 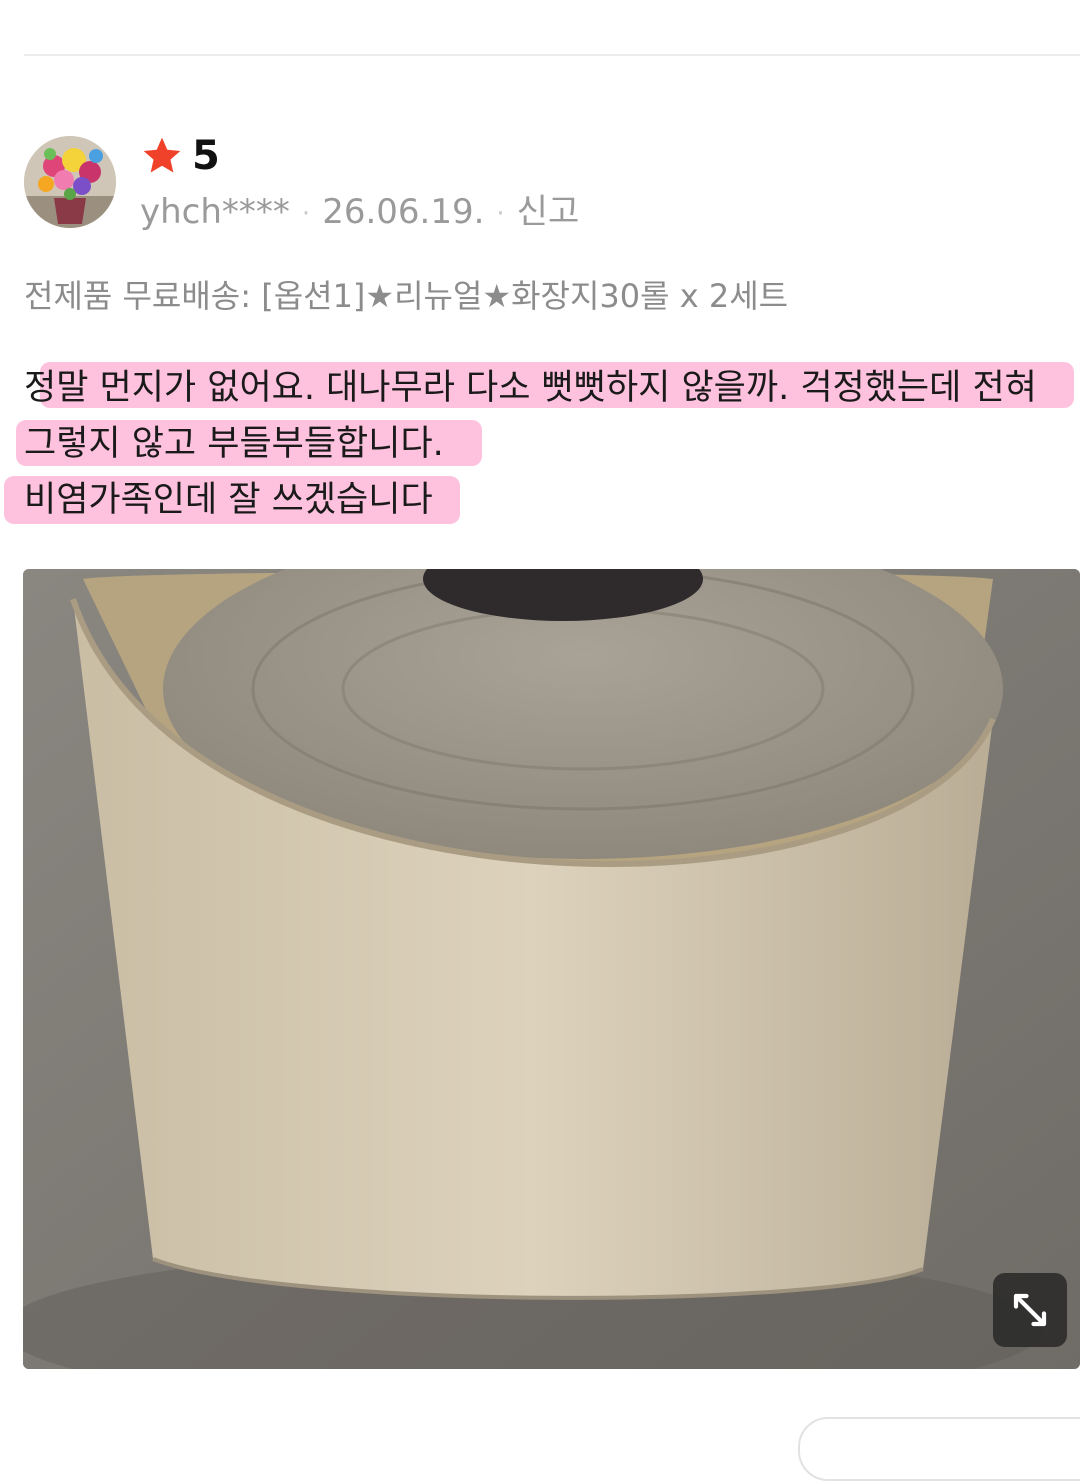 I want to click on username: yhch****, so click(x=215, y=212).